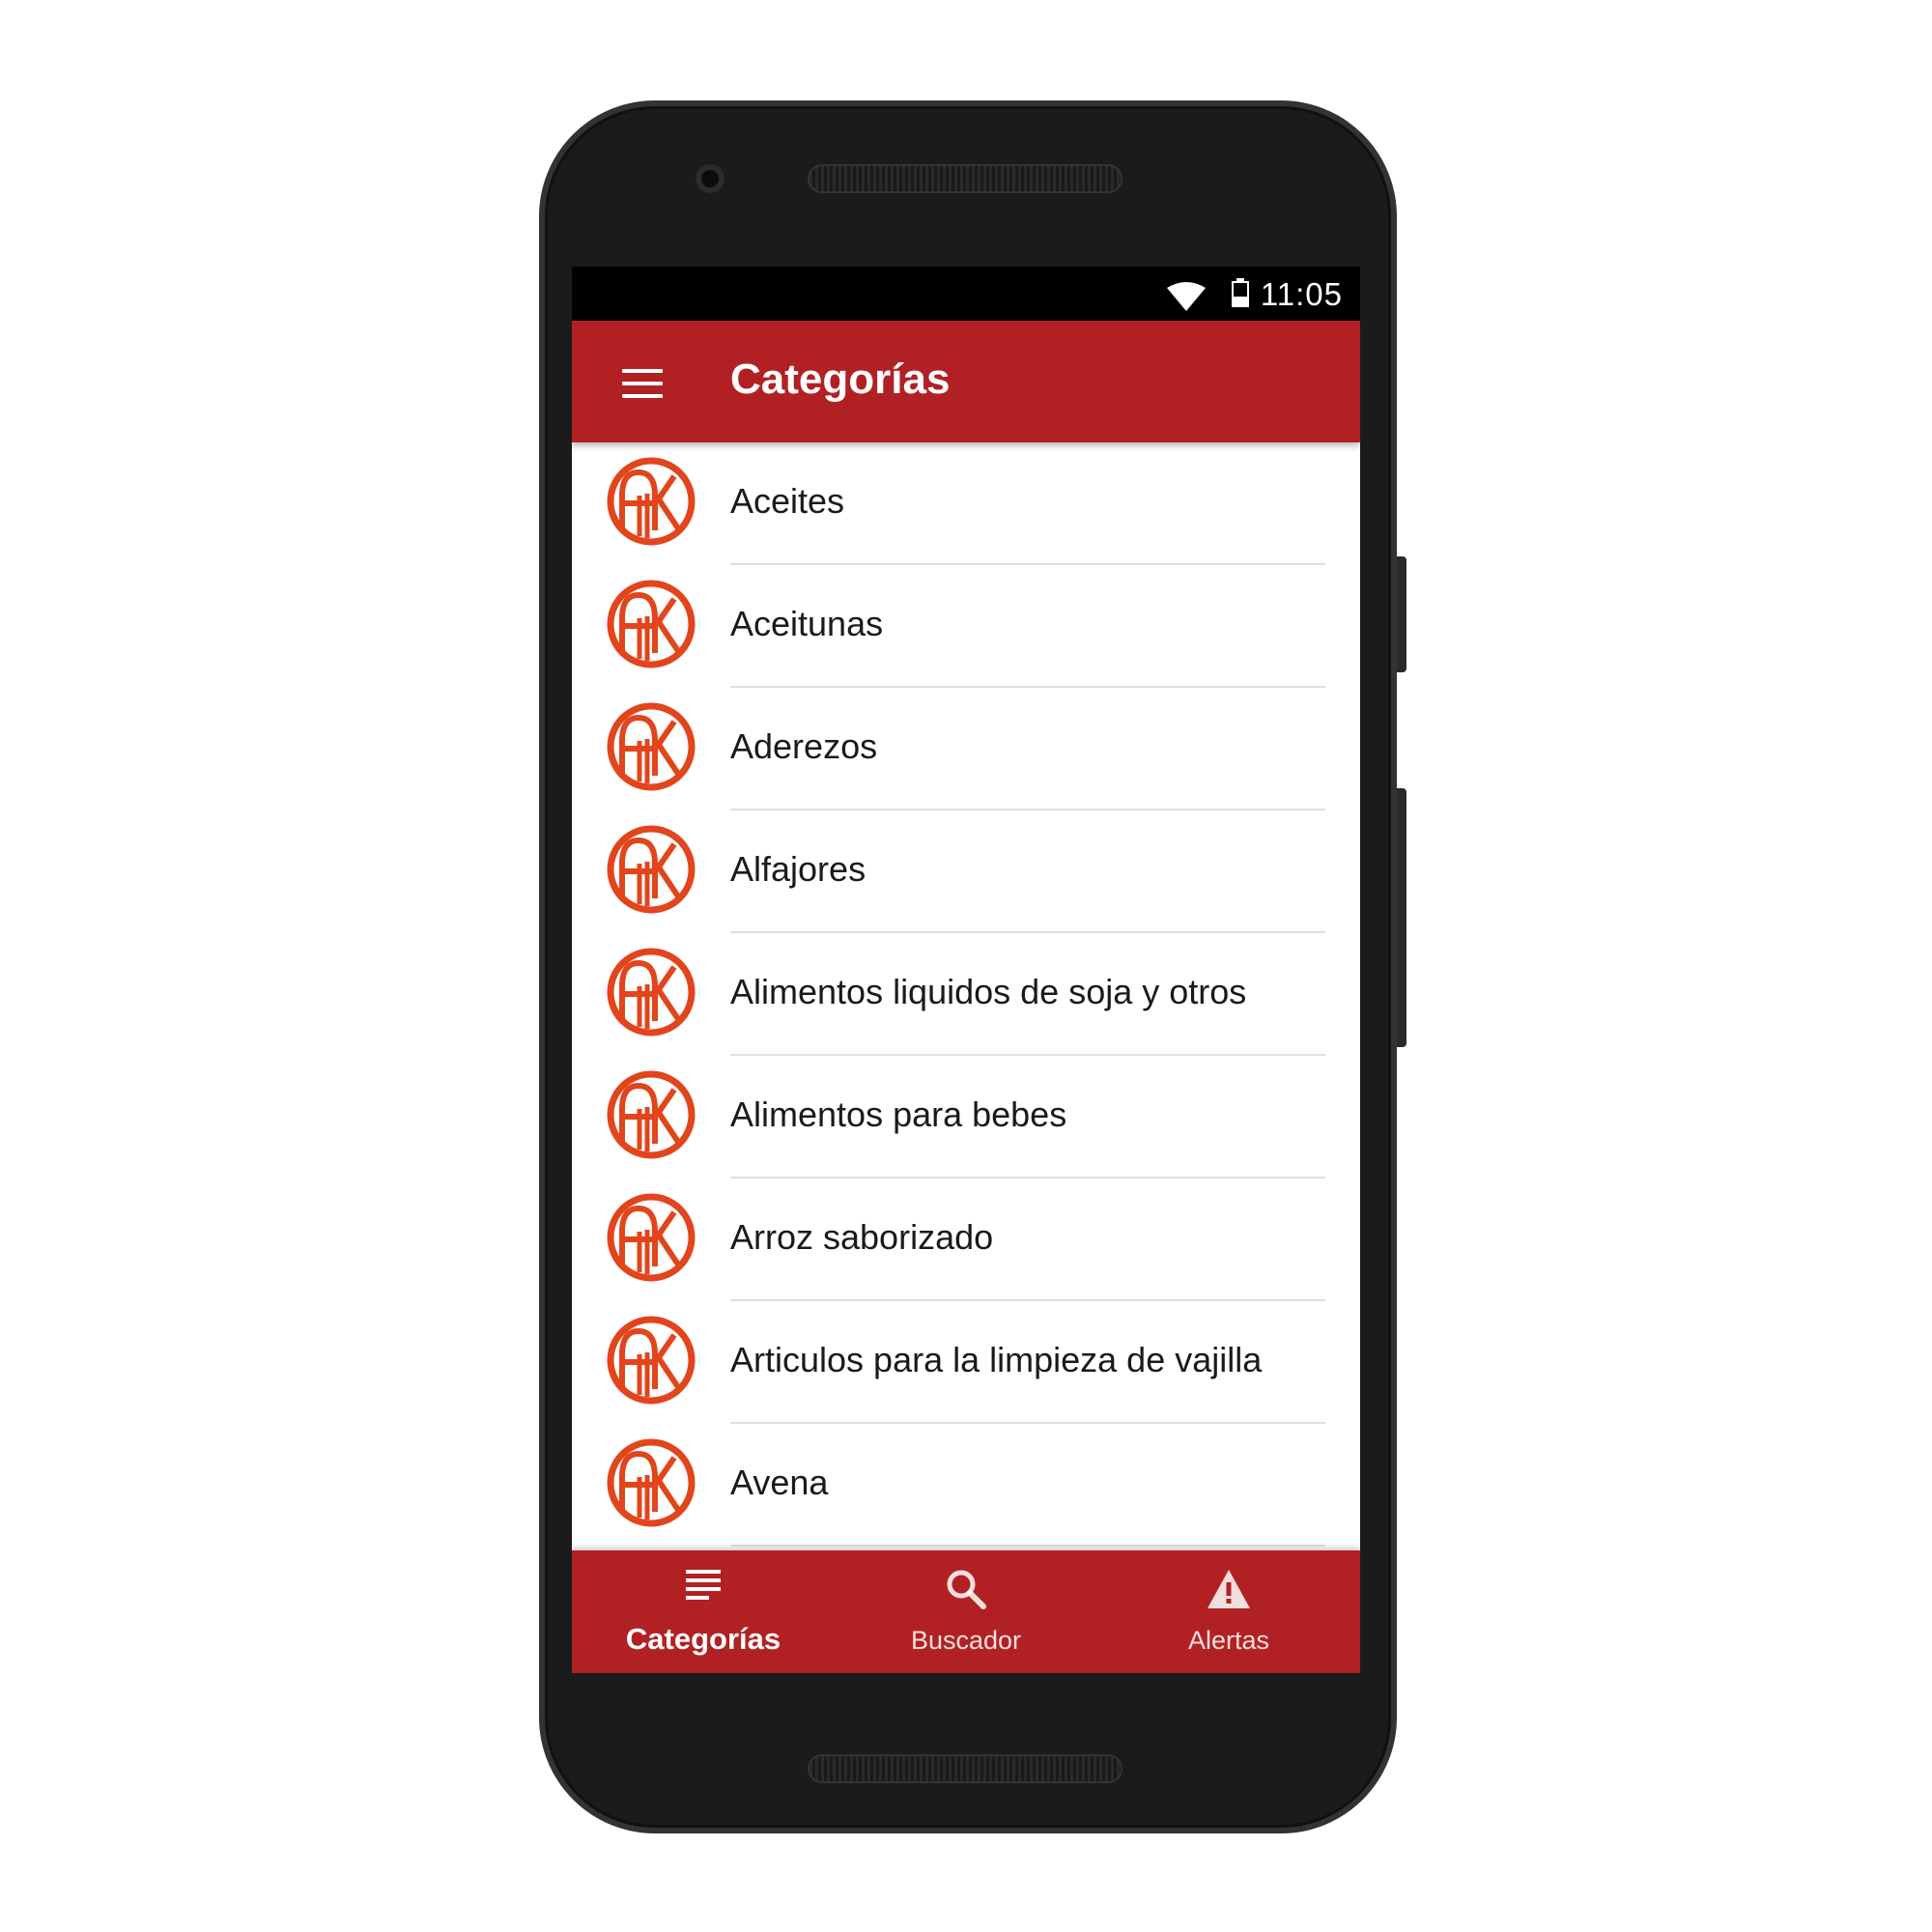 This screenshot has width=1932, height=1932. I want to click on volume-button, so click(1401, 917).